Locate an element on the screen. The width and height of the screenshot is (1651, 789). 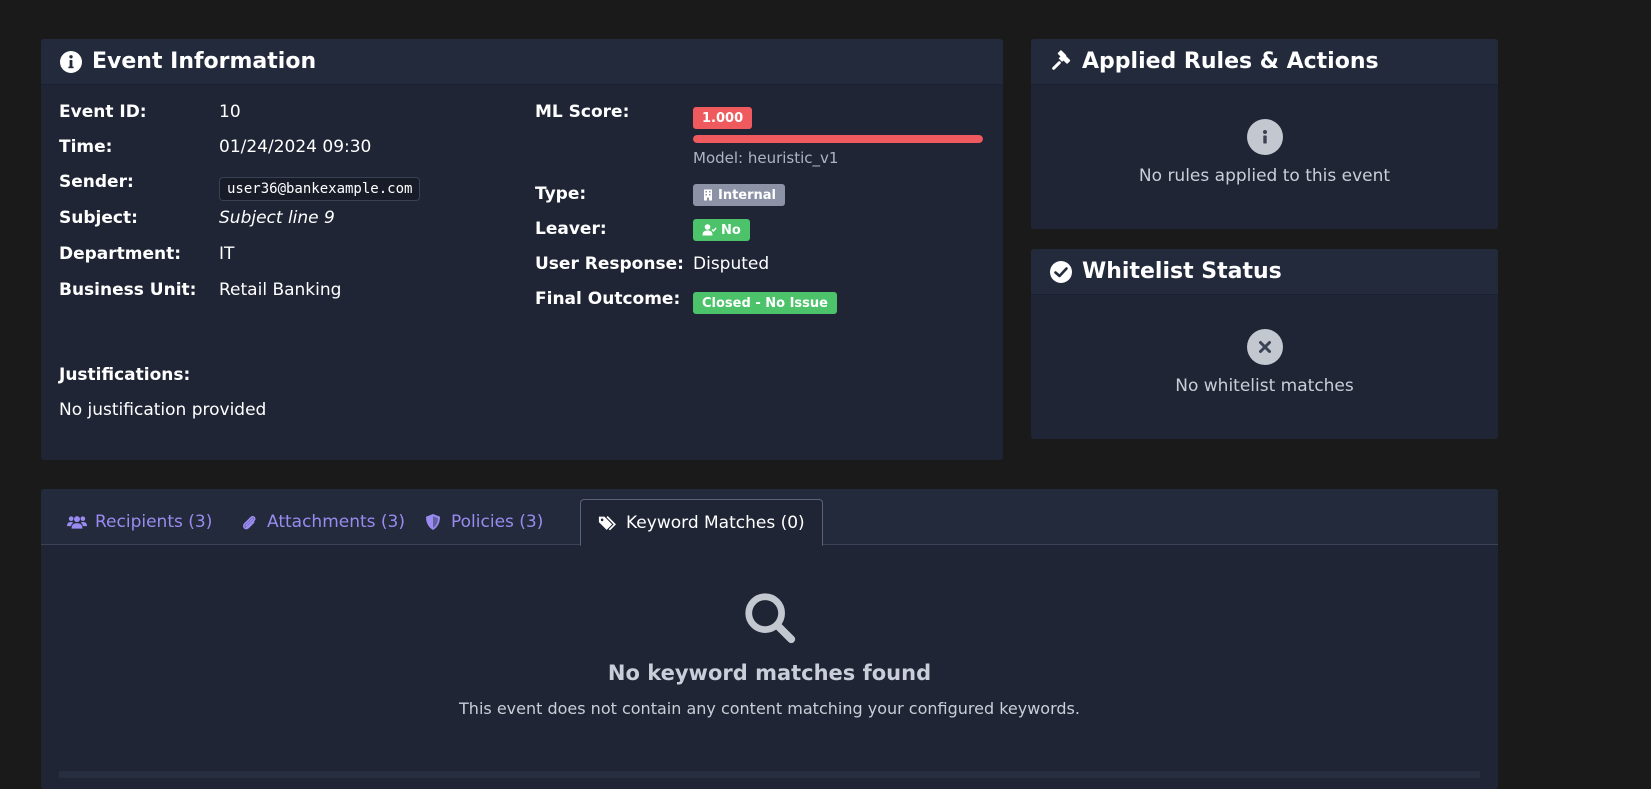
check-circle-icon is located at coordinates (1061, 272).